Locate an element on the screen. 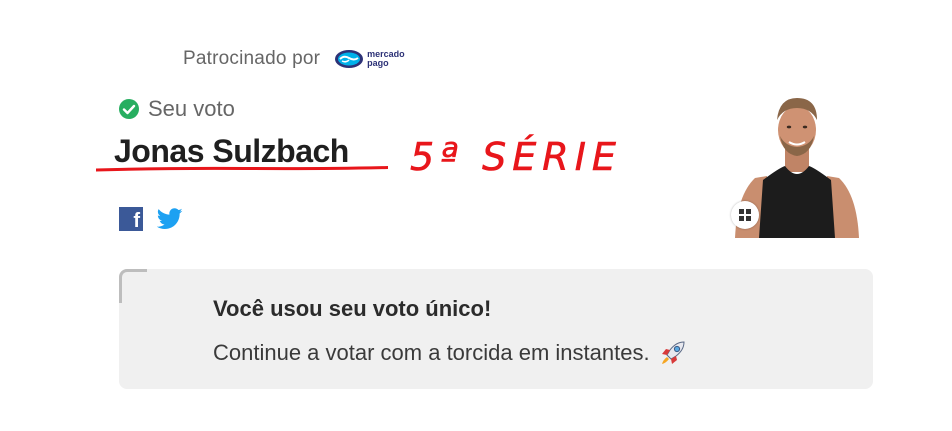 The width and height of the screenshot is (952, 431). avatar-badge is located at coordinates (745, 215).